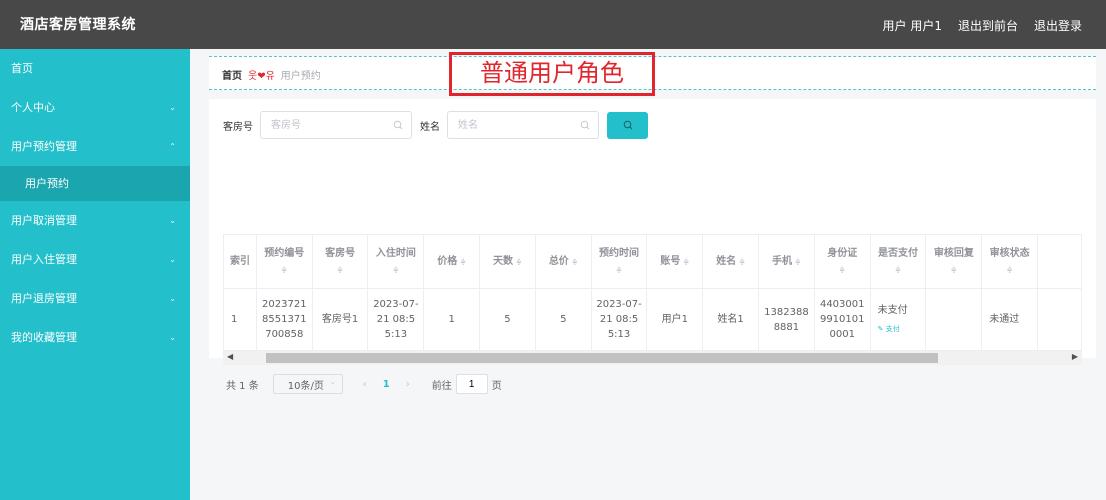  I want to click on search-form: 客房号 姓名, so click(435, 125).